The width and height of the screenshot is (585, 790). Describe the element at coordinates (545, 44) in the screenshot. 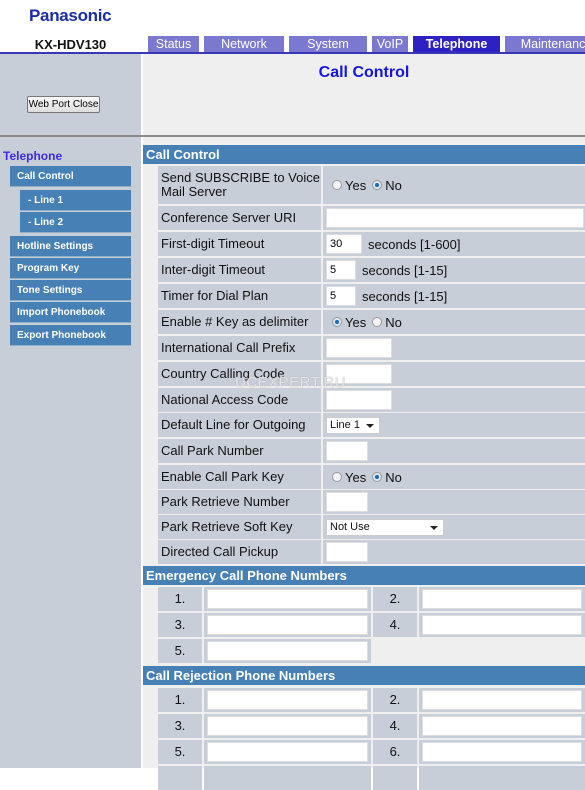

I see `tab-maintenance: Maintenance` at that location.